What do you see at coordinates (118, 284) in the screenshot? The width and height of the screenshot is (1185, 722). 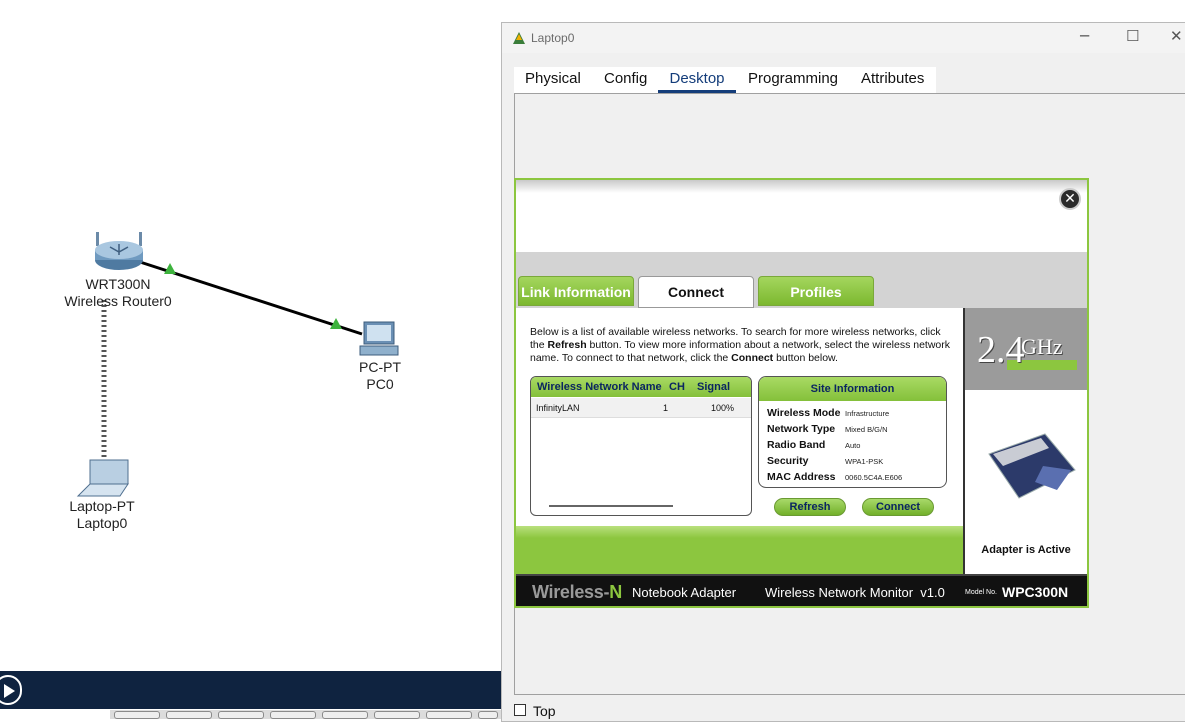 I see `router-model: WRT300N` at bounding box center [118, 284].